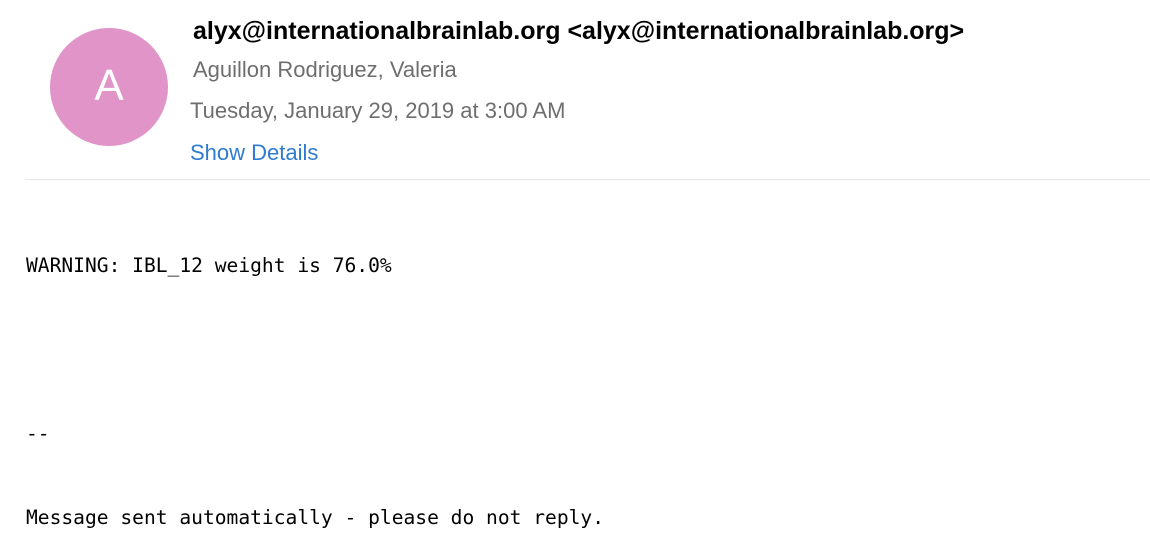  What do you see at coordinates (378, 110) in the screenshot?
I see `sent-date: Tuesday, January 29, 2019 at 3:00 AM` at bounding box center [378, 110].